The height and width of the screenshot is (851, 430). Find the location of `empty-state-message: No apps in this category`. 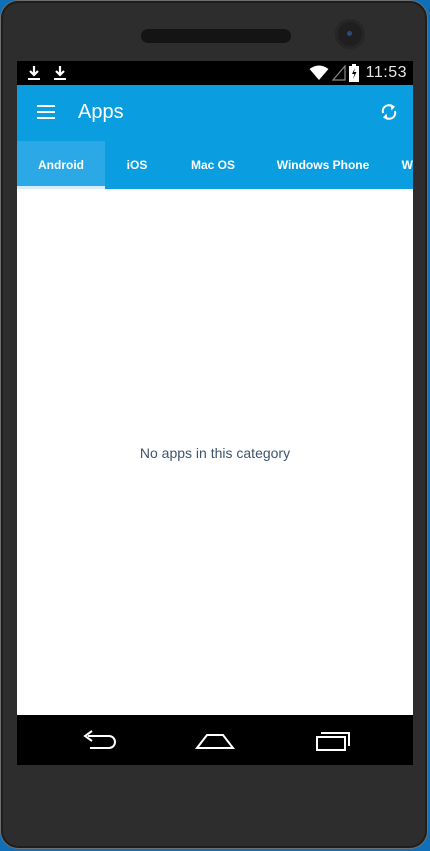

empty-state-message: No apps in this category is located at coordinates (215, 453).